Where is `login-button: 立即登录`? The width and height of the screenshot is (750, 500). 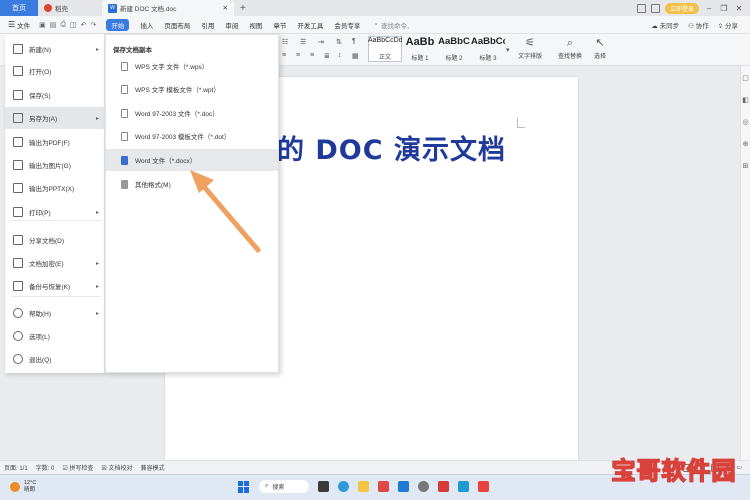 login-button: 立即登录 is located at coordinates (681, 8).